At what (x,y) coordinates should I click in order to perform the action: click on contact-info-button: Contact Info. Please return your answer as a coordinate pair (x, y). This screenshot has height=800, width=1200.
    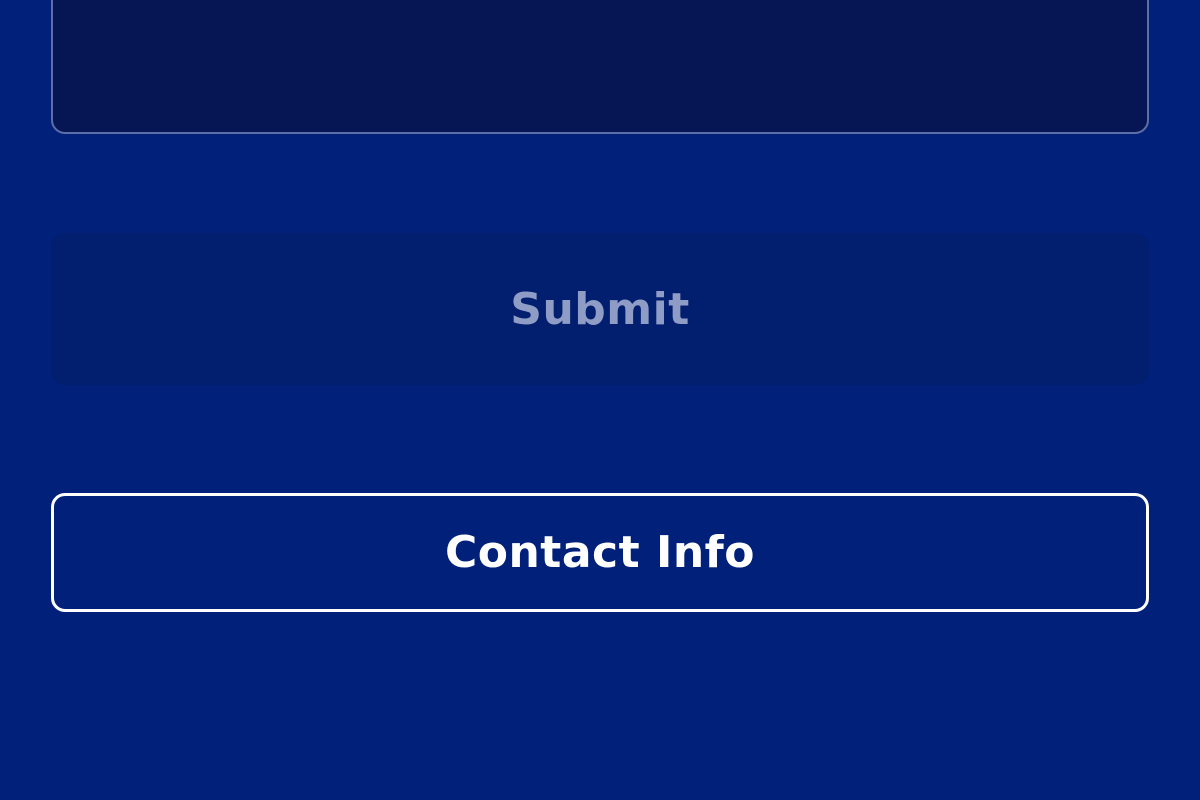
    Looking at the image, I should click on (600, 552).